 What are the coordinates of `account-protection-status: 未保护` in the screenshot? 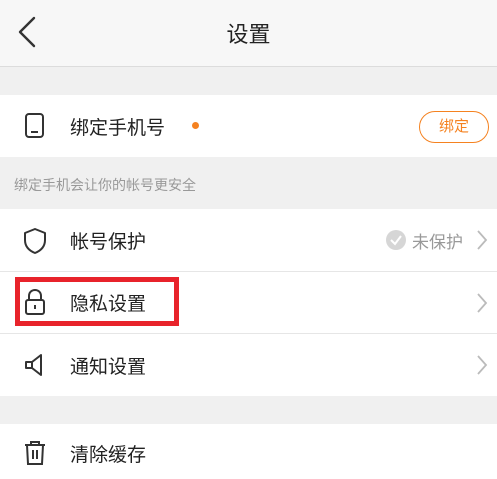 It's located at (424, 241).